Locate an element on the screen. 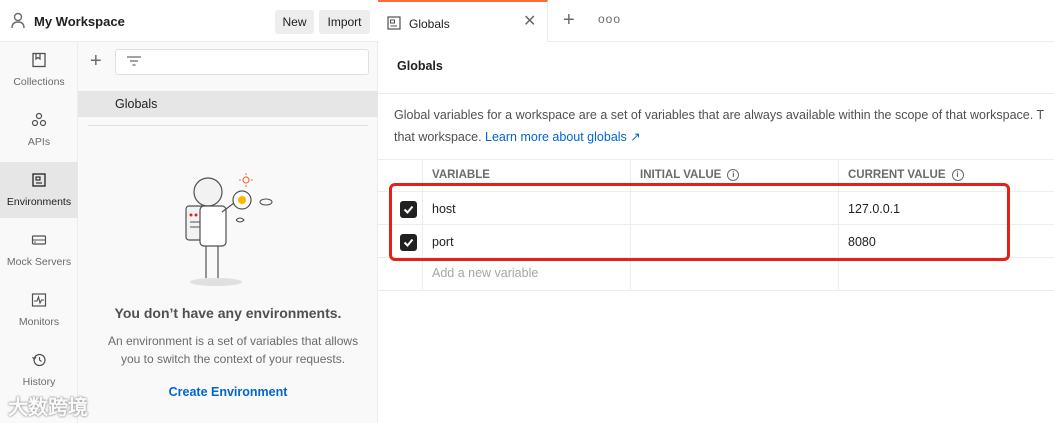 This screenshot has height=423, width=1054. astronaut-illustration is located at coordinates (229, 229).